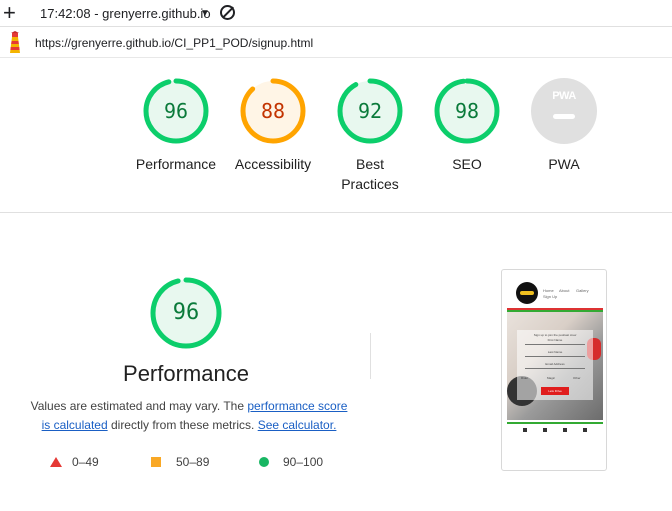 This screenshot has width=672, height=511. Describe the element at coordinates (156, 462) in the screenshot. I see `orange-square-icon` at that location.